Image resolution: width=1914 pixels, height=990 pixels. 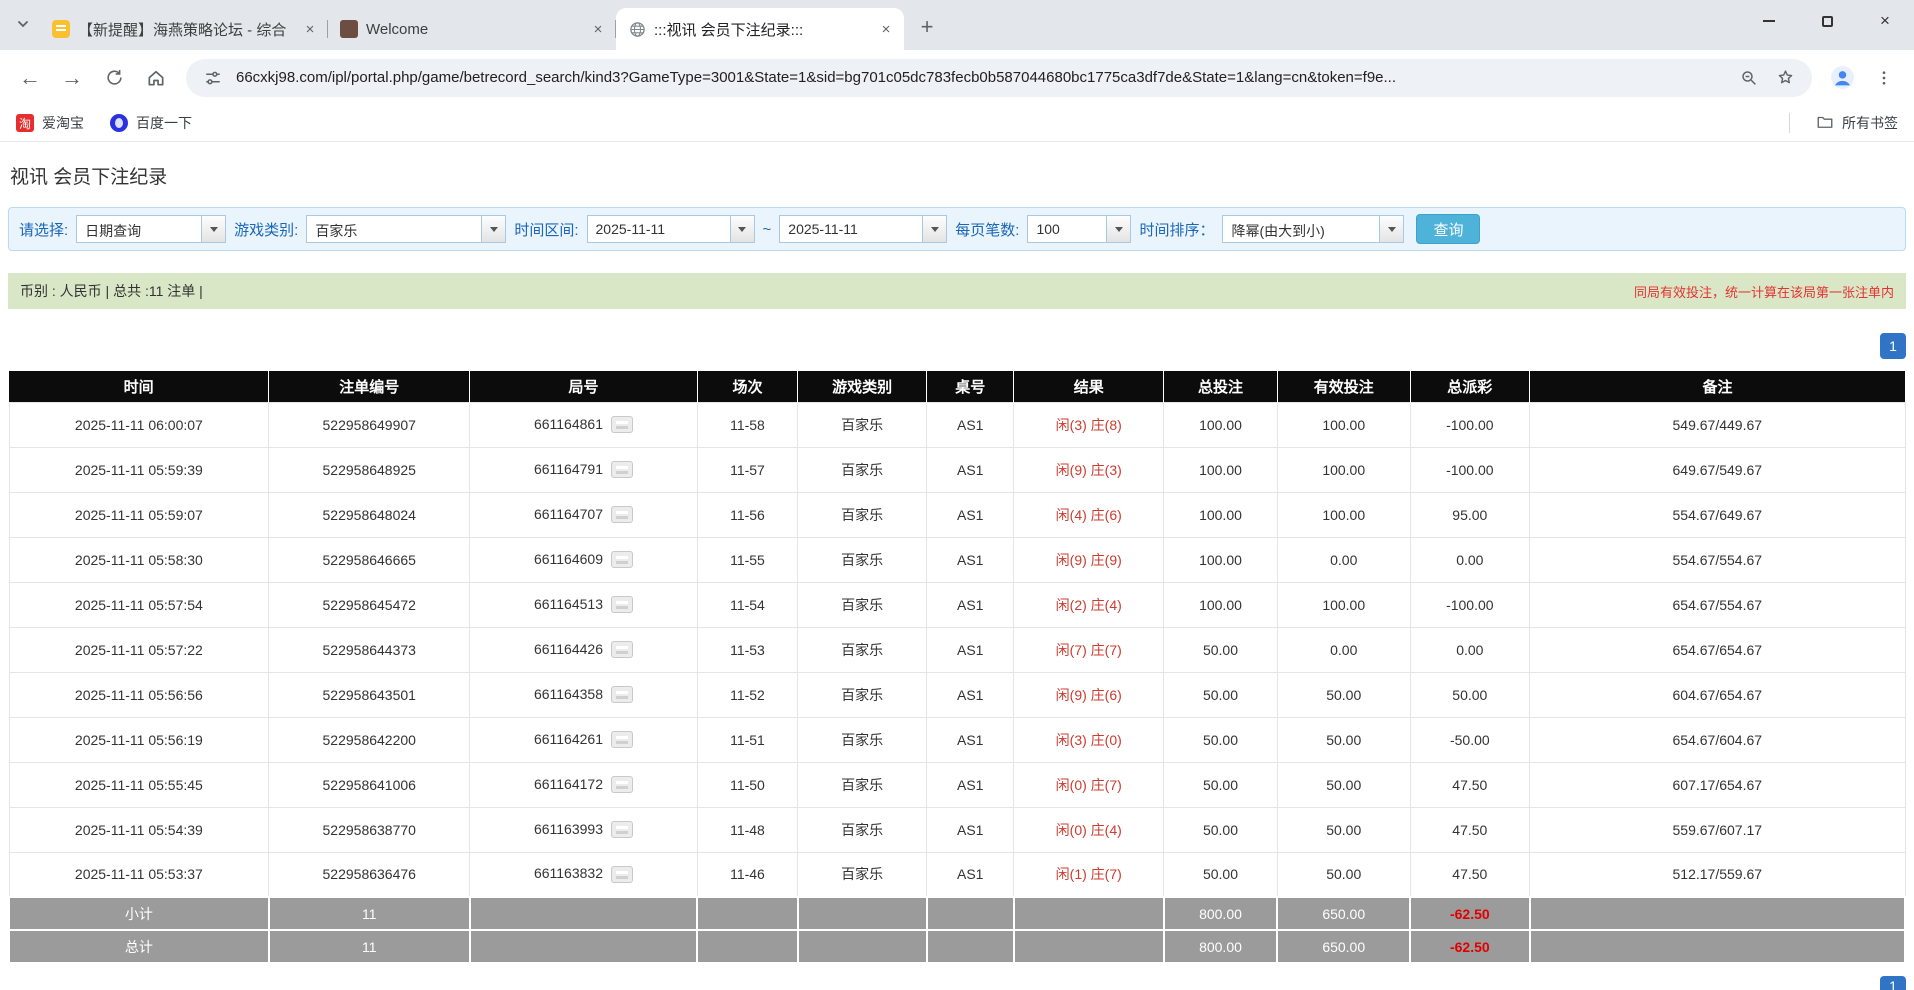 I want to click on home-icon, so click(x=156, y=77).